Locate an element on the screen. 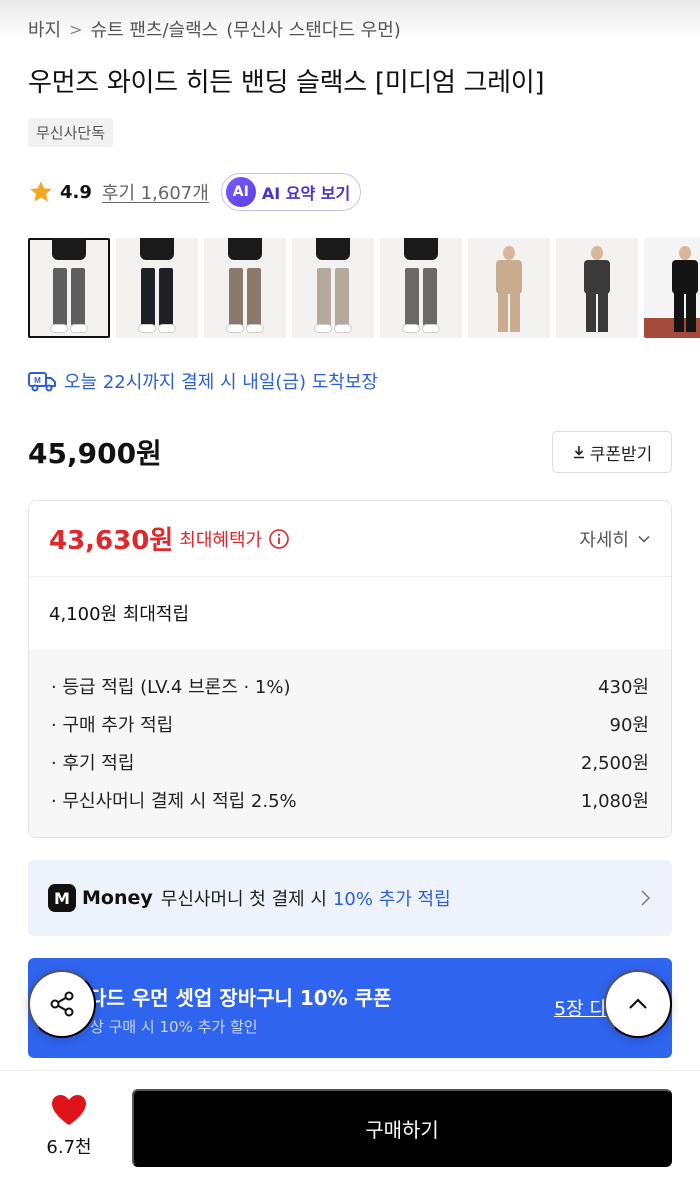 The width and height of the screenshot is (700, 1200). bottom-action-bar: 6.7천 구매하기 is located at coordinates (350, 1135).